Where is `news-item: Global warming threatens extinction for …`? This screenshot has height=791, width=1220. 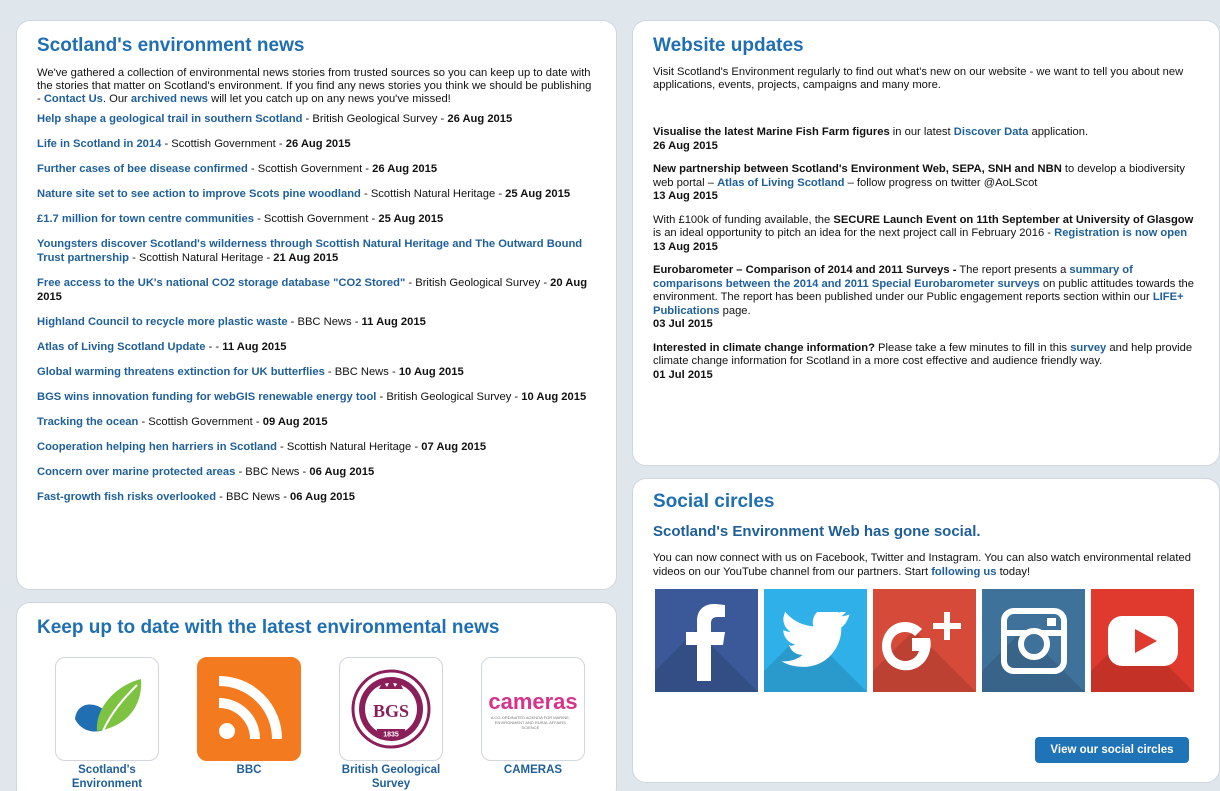
news-item: Global warming threatens extinction for … is located at coordinates (250, 372).